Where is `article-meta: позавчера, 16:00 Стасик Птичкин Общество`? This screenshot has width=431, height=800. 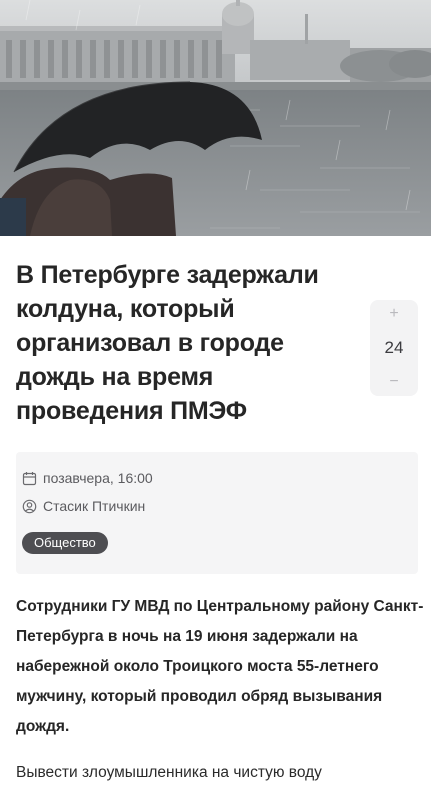
article-meta: позавчера, 16:00 Стасик Птичкин Общество is located at coordinates (217, 513).